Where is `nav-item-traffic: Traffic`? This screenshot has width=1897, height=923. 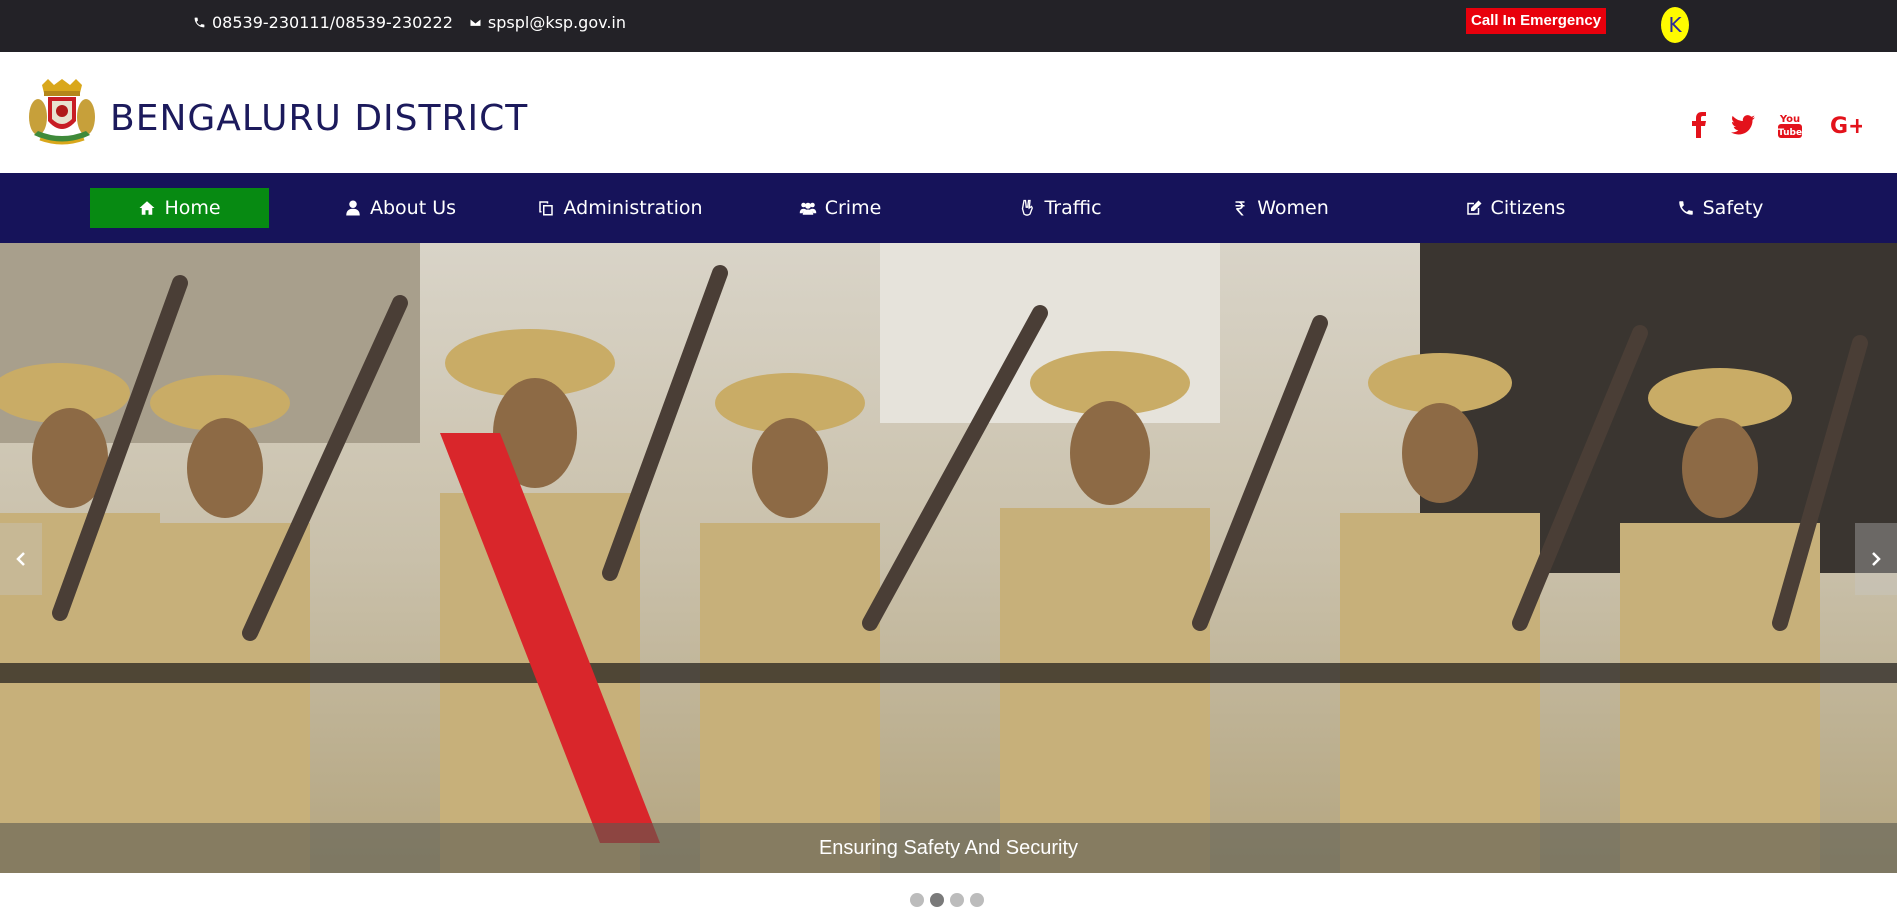 nav-item-traffic: Traffic is located at coordinates (1060, 208).